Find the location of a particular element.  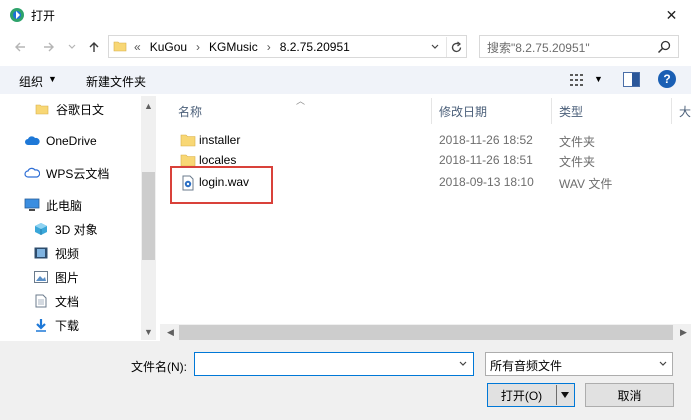

wps-cloud-icon is located at coordinates (32, 173).